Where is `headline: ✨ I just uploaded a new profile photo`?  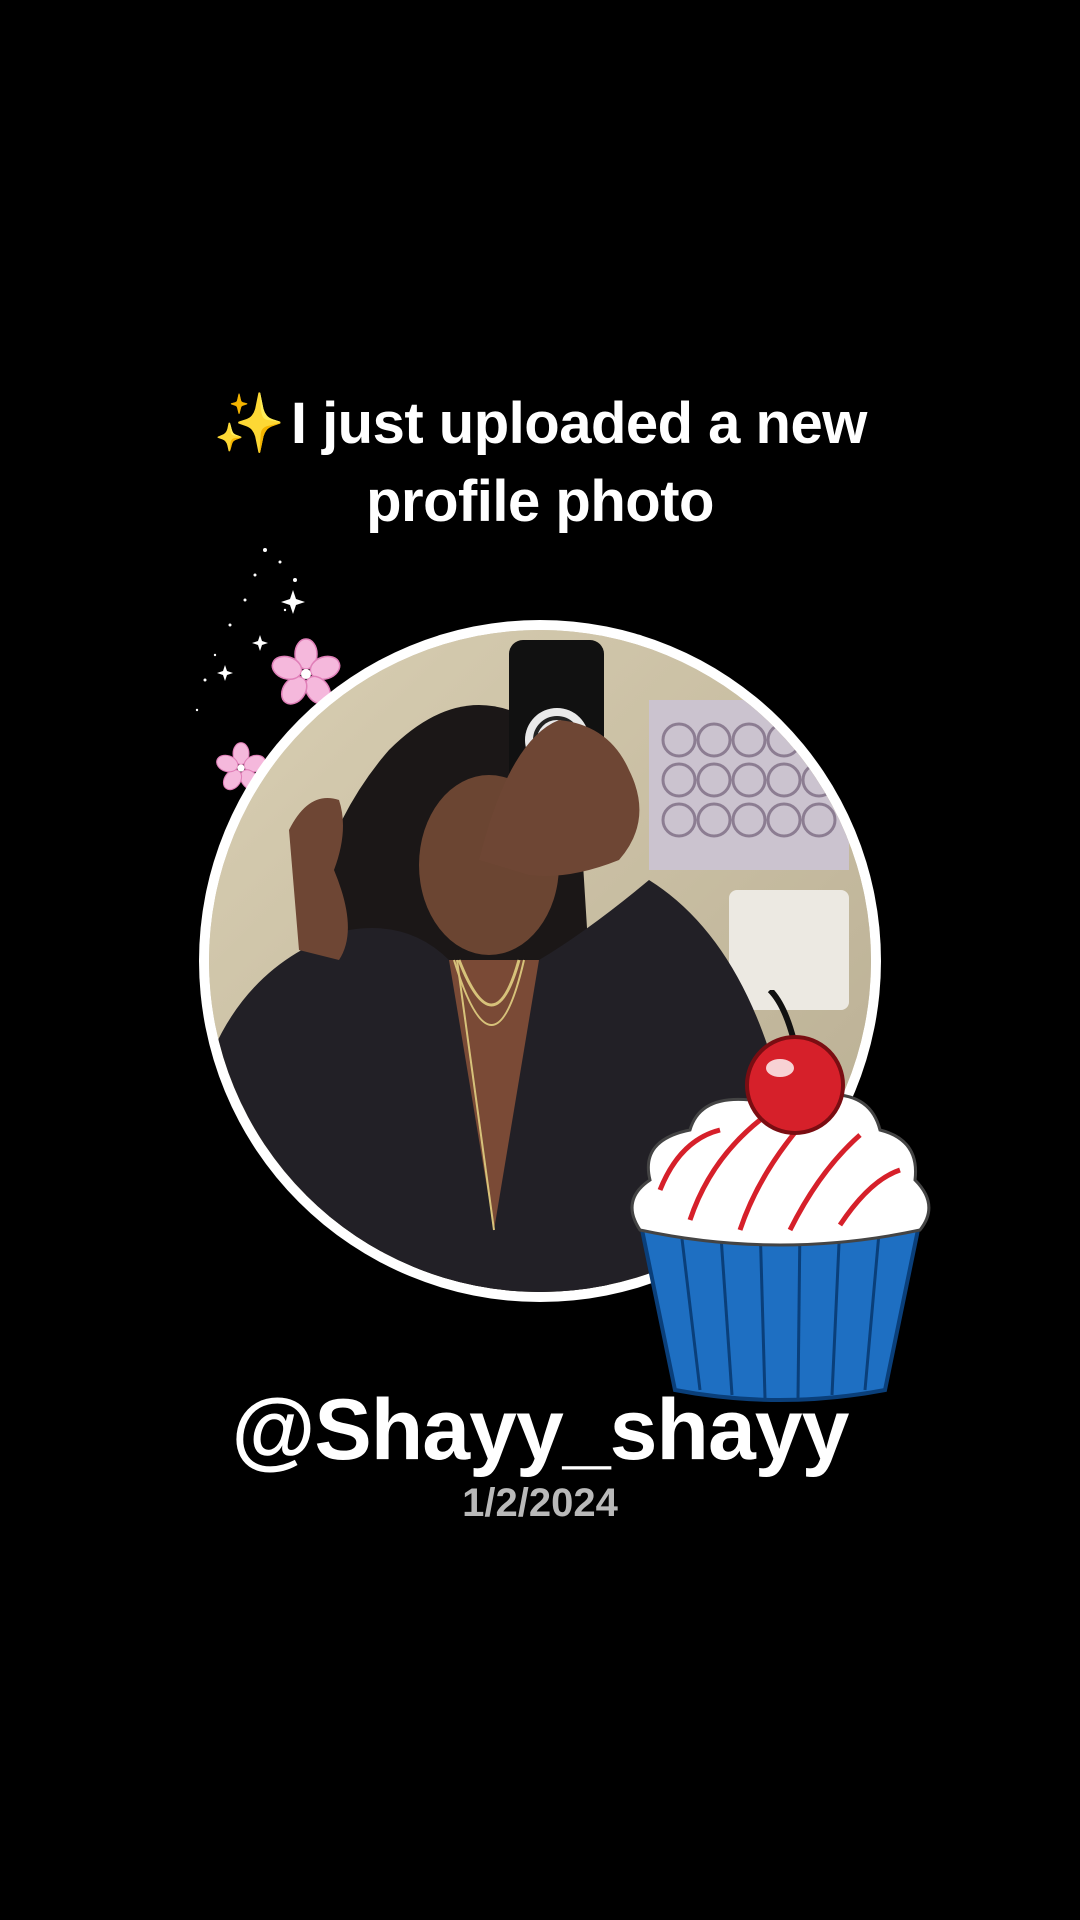 headline: ✨ I just uploaded a new profile photo is located at coordinates (540, 463).